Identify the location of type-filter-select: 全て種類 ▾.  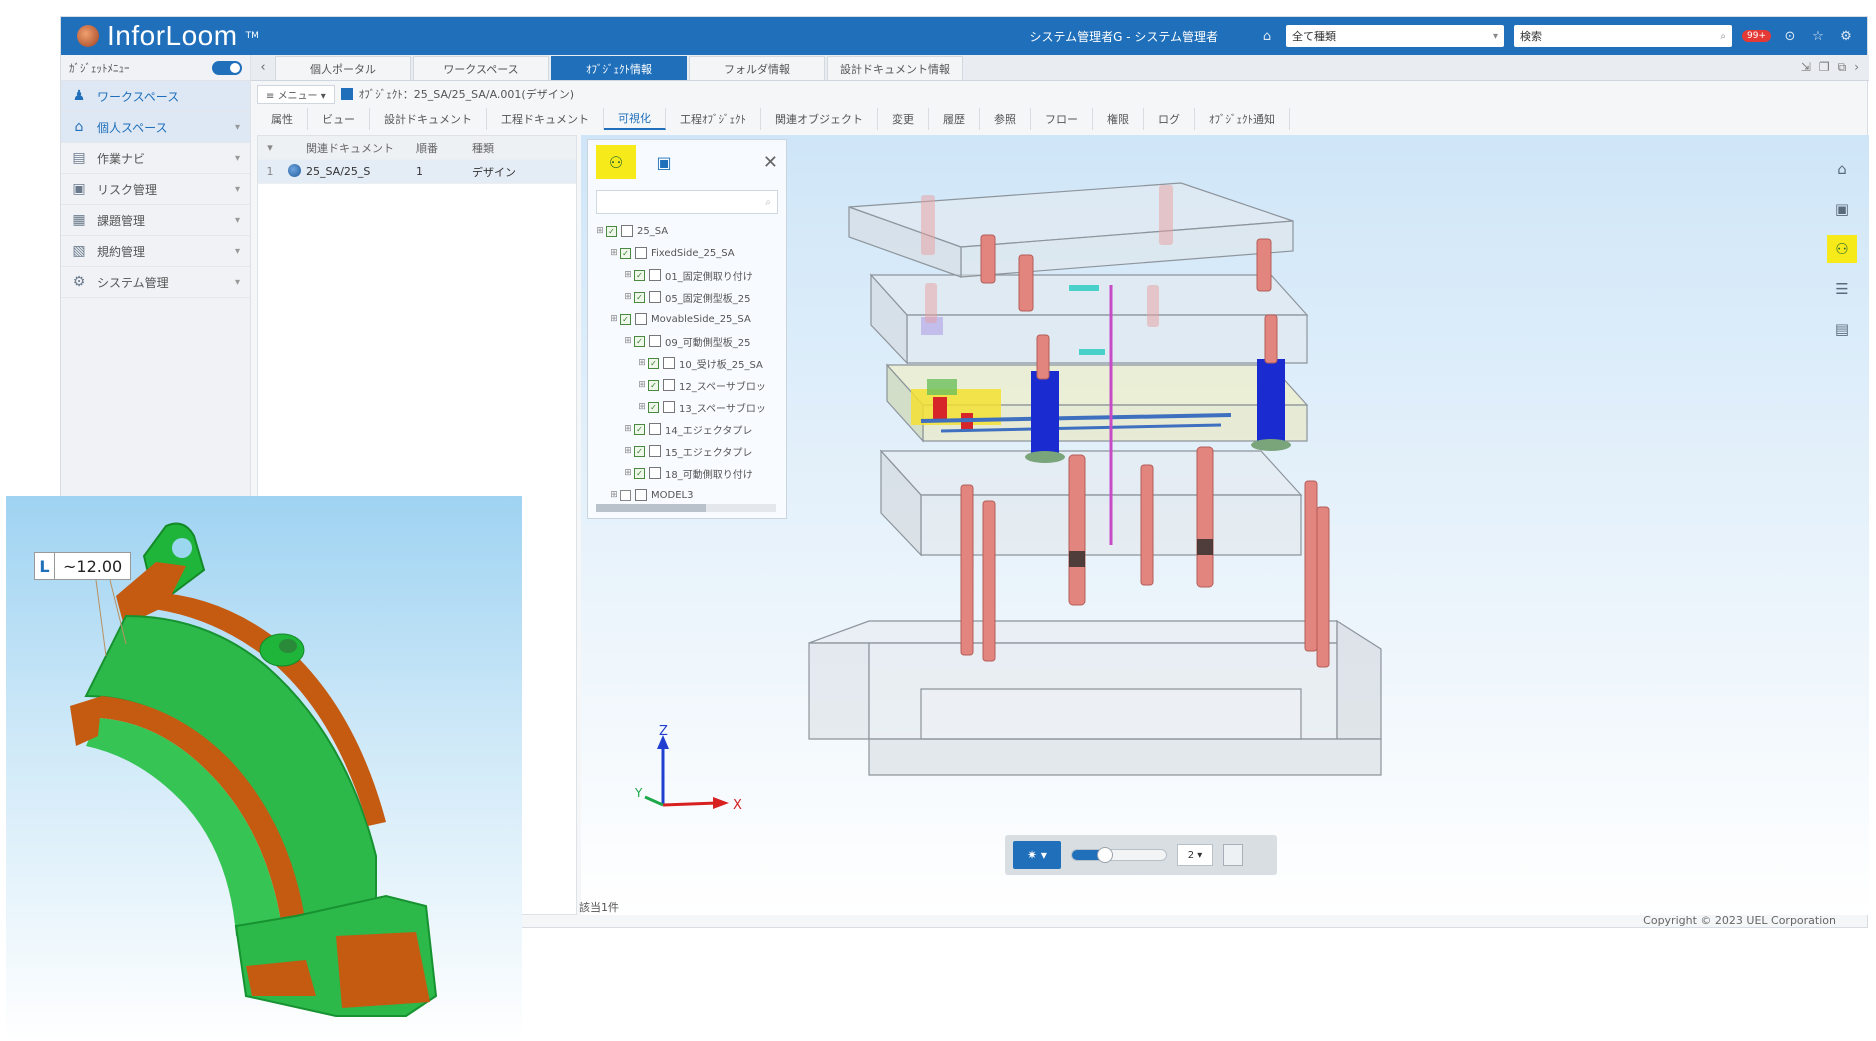
(1395, 36).